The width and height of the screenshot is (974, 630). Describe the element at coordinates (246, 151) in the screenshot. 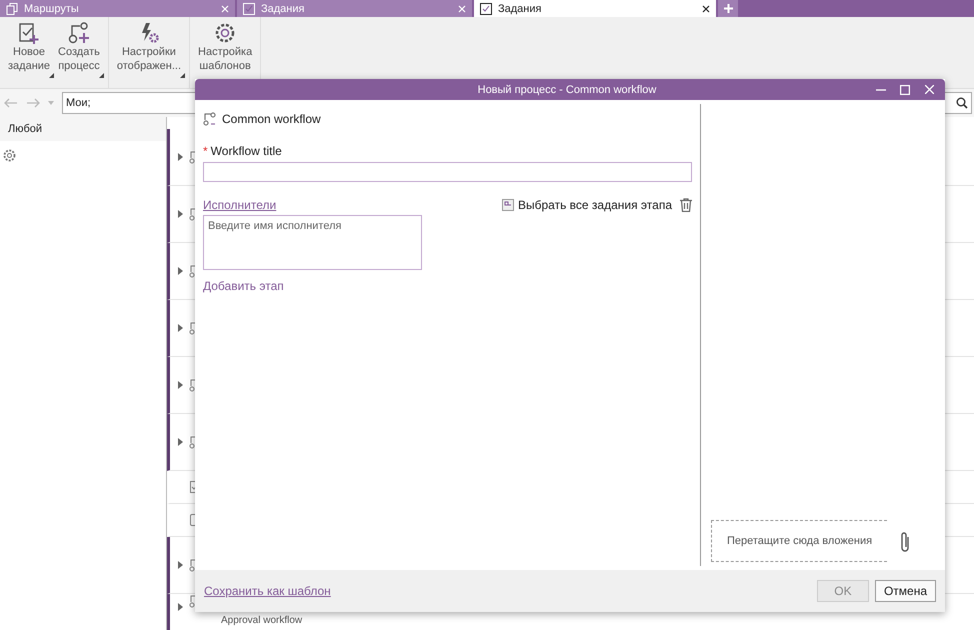

I see `field-label-text: Workflow title` at that location.